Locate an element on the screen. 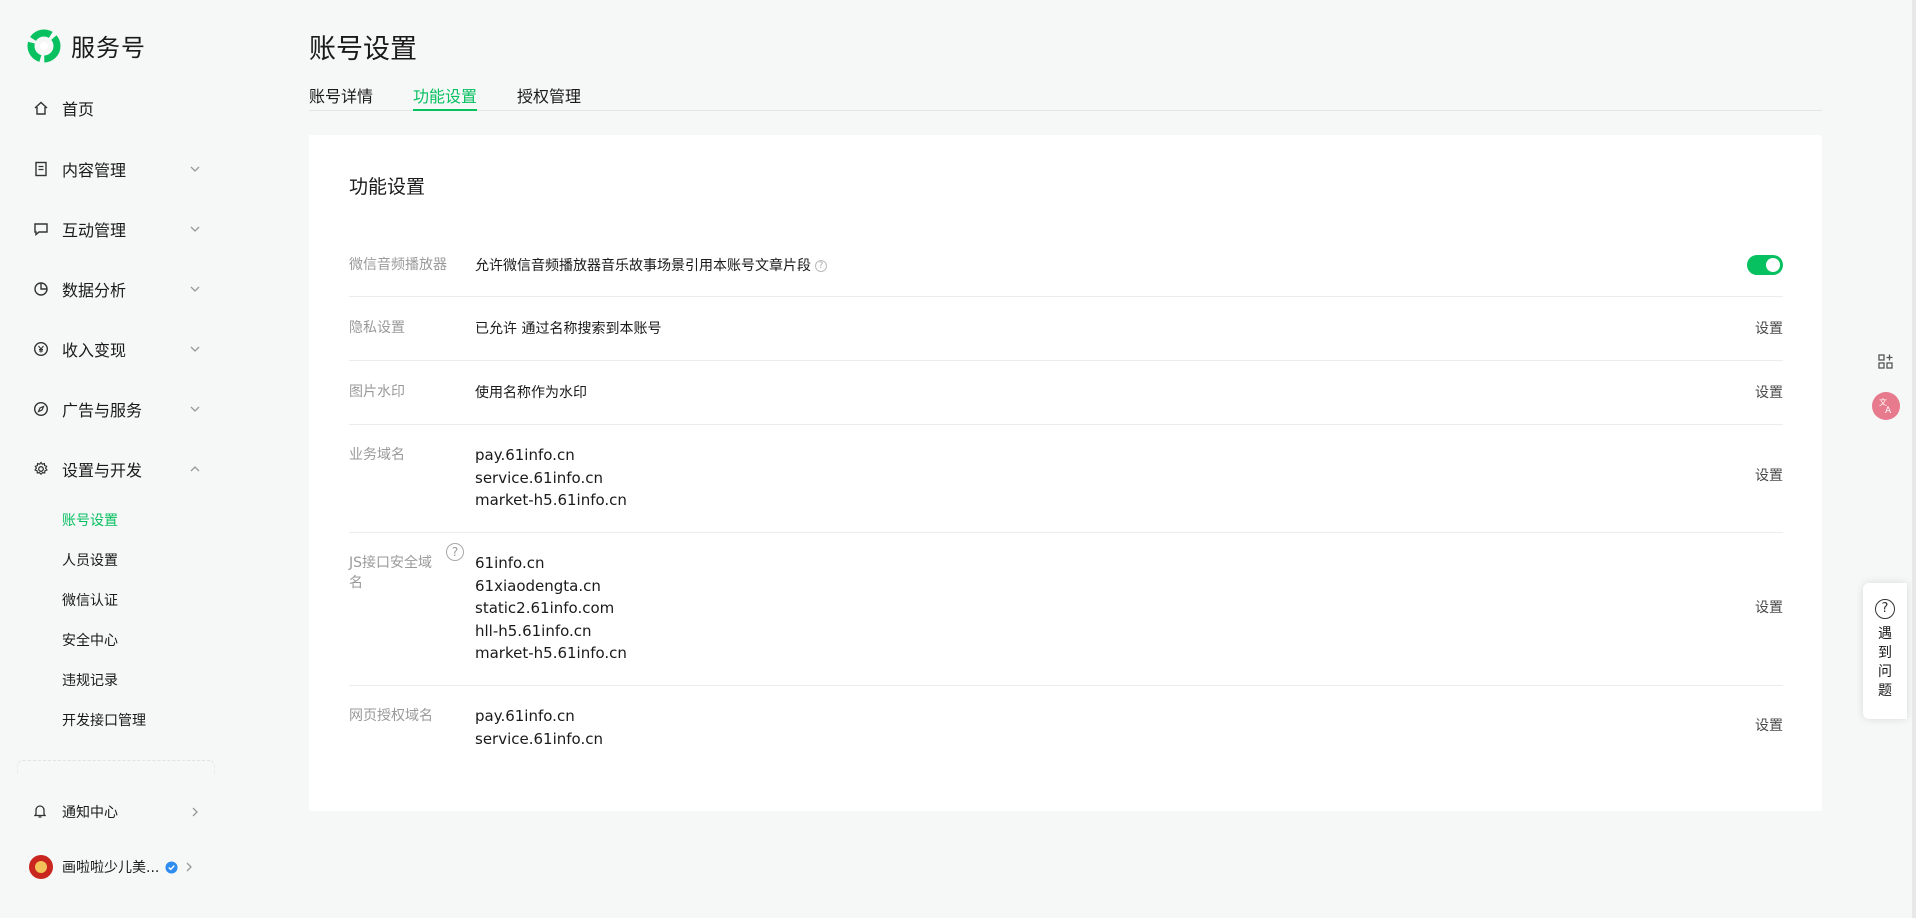 The height and width of the screenshot is (918, 1916). domain-item: hll-h5.61info.cn is located at coordinates (533, 630).